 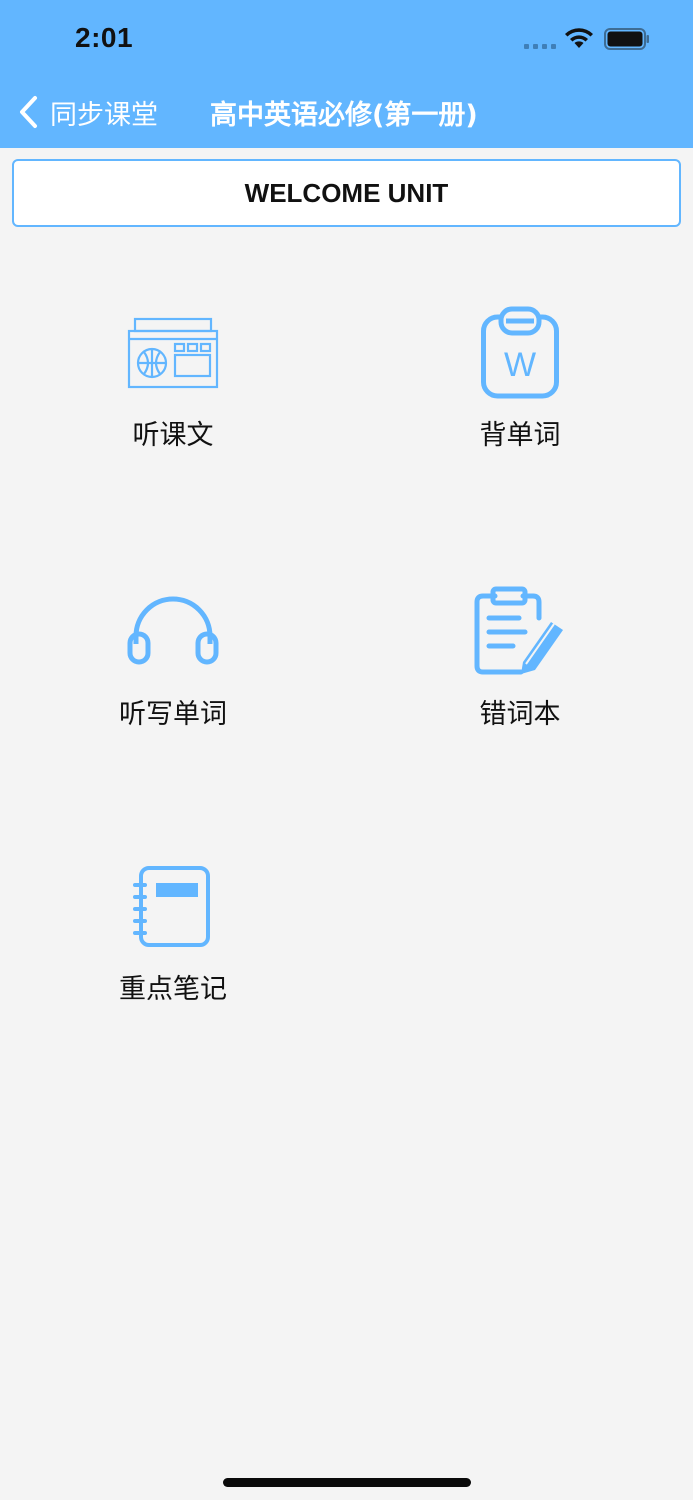 I want to click on radio-icon, so click(x=173, y=353).